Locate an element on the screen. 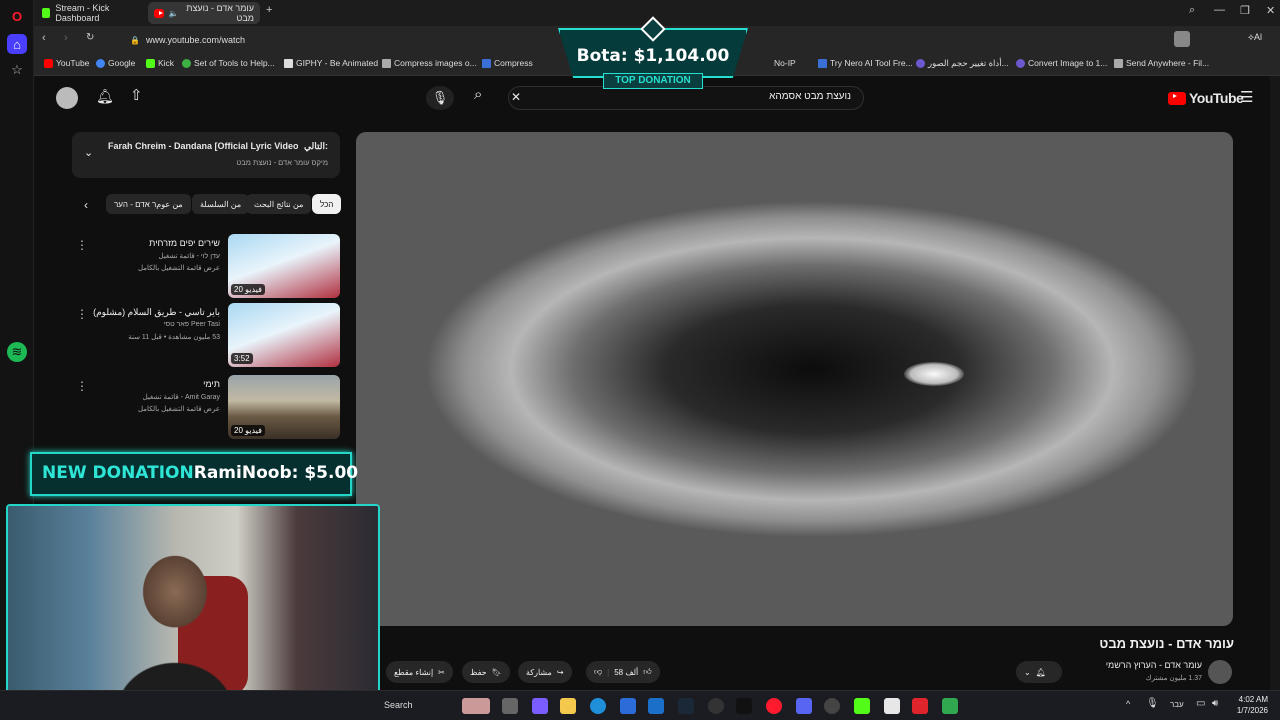  url-field: 🔒 www.youtube.com/watch is located at coordinates (330, 40).